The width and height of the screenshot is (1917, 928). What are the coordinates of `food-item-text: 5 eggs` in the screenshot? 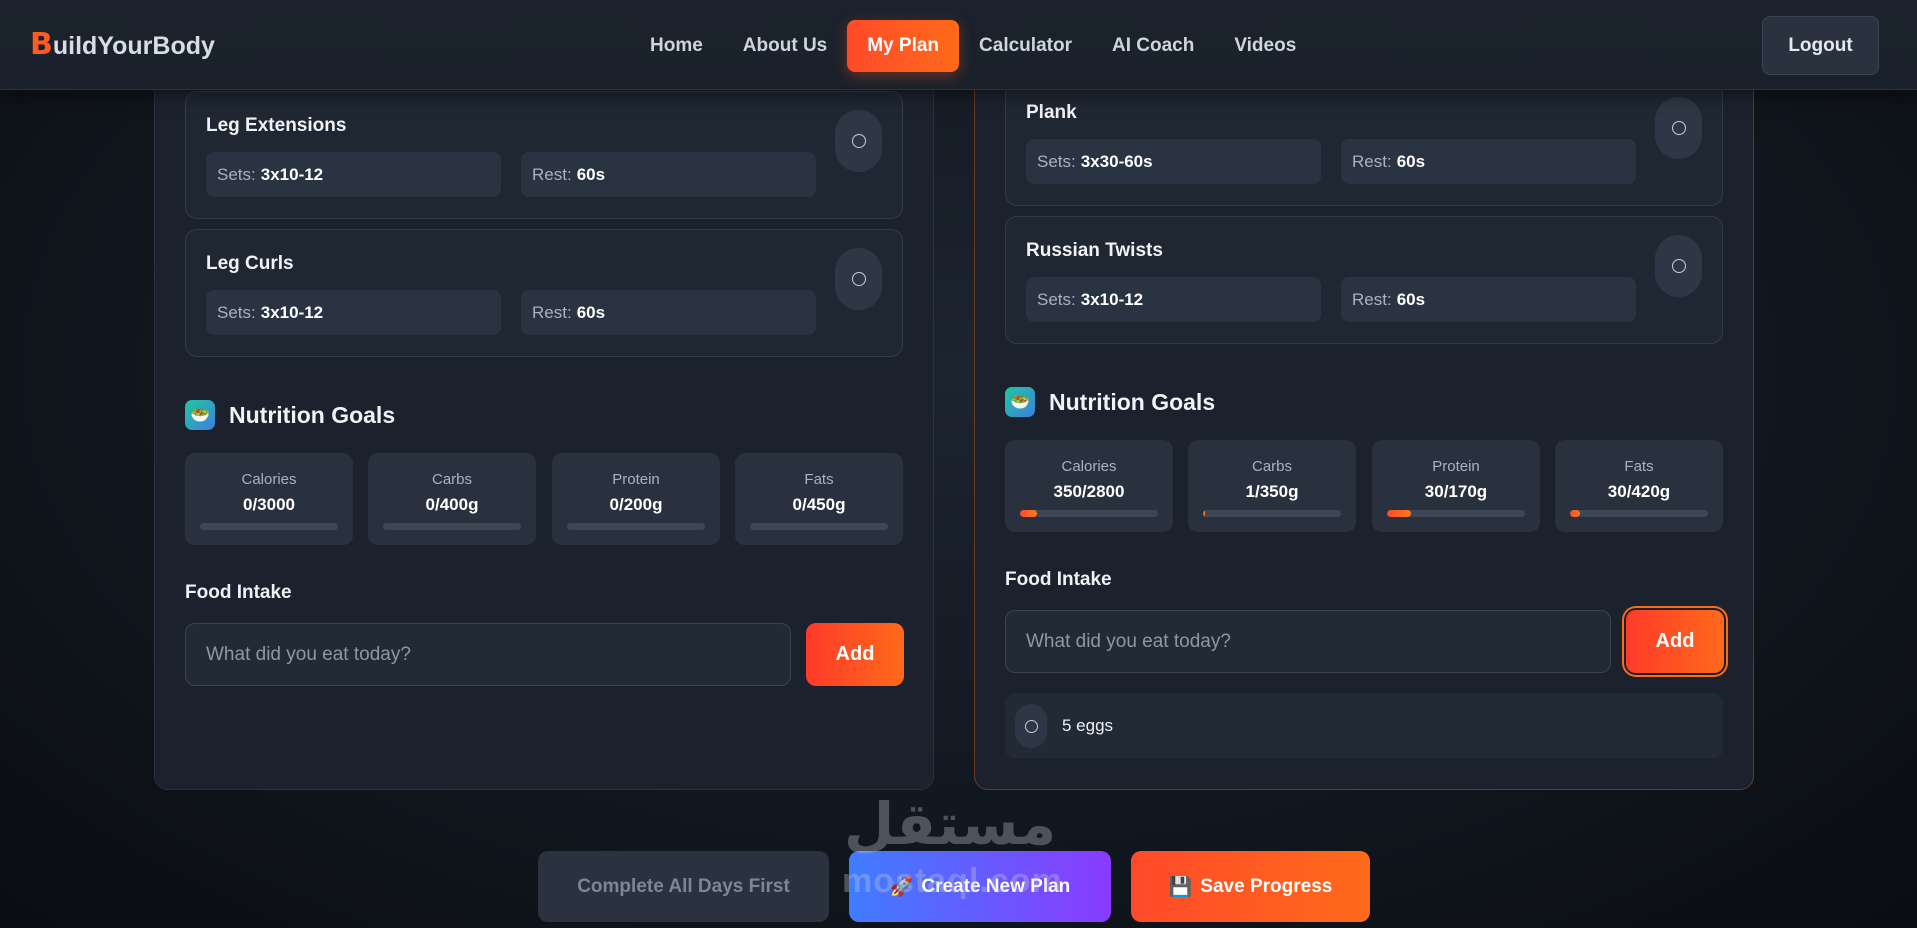 It's located at (1088, 725).